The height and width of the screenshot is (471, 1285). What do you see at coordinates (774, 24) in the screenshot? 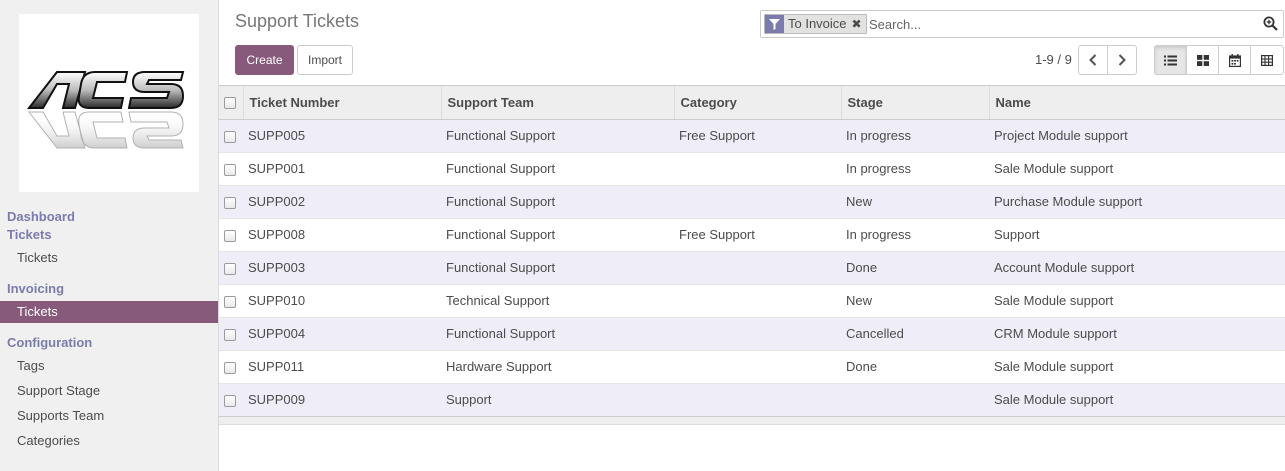
I see `filter-icon` at bounding box center [774, 24].